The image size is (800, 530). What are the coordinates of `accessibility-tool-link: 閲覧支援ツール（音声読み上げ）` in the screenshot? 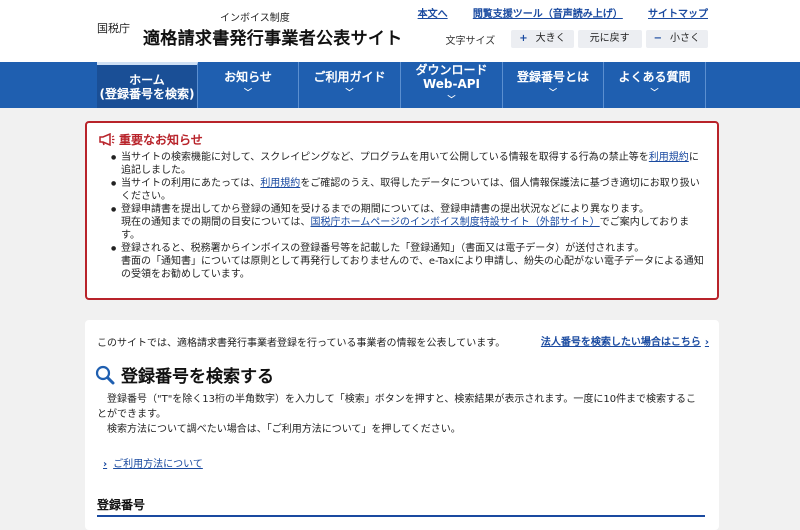 It's located at (548, 14).